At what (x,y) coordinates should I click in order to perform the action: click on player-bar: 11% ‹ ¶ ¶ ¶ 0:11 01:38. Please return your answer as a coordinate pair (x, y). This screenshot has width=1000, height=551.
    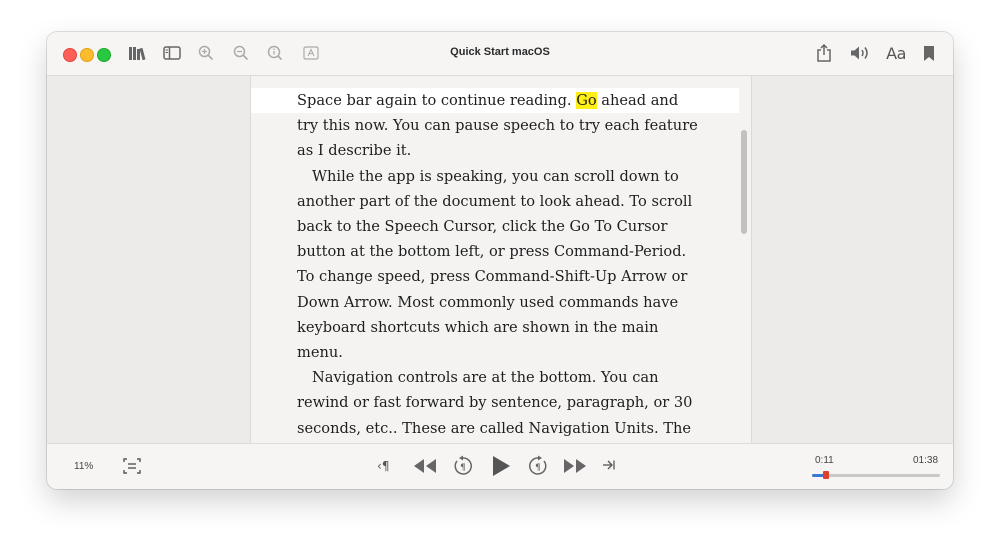
    Looking at the image, I should click on (500, 466).